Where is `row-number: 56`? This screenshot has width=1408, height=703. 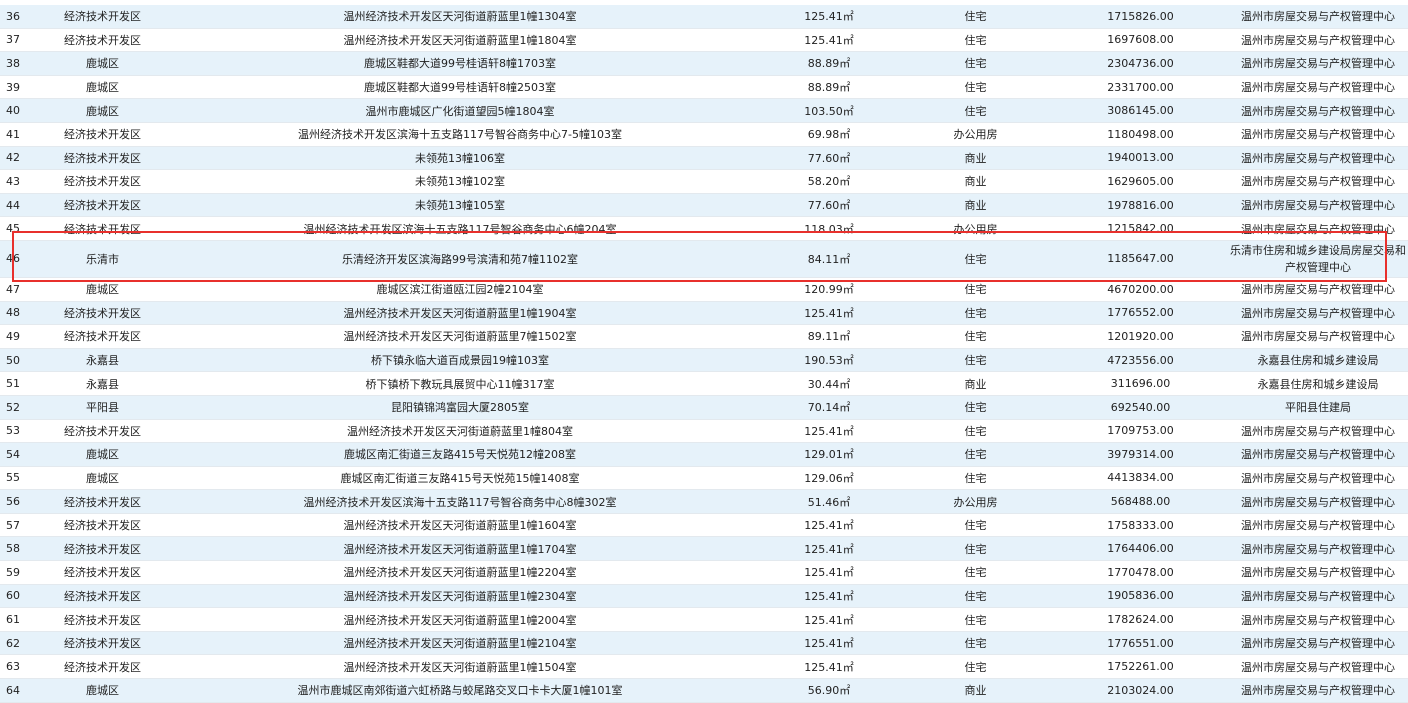 row-number: 56 is located at coordinates (22, 501).